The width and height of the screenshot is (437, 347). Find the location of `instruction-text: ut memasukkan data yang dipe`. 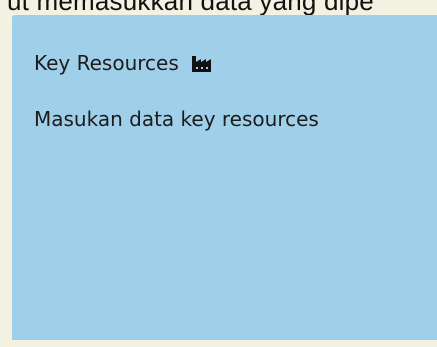

instruction-text: ut memasukkan data yang dipe is located at coordinates (190, 8).